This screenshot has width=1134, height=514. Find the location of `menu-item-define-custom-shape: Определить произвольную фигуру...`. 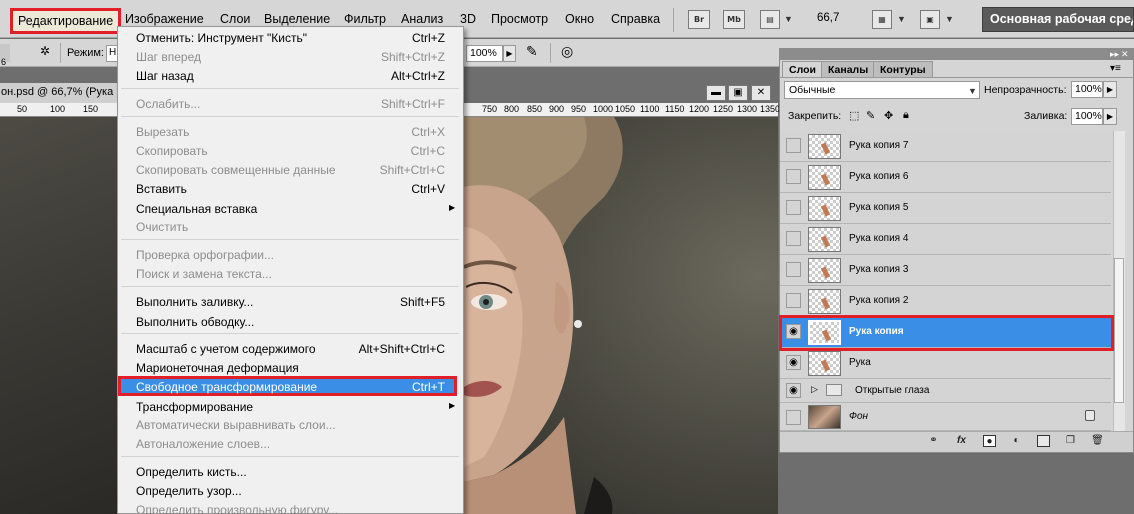

menu-item-define-custom-shape: Определить произвольную фигуру... is located at coordinates (237, 508).